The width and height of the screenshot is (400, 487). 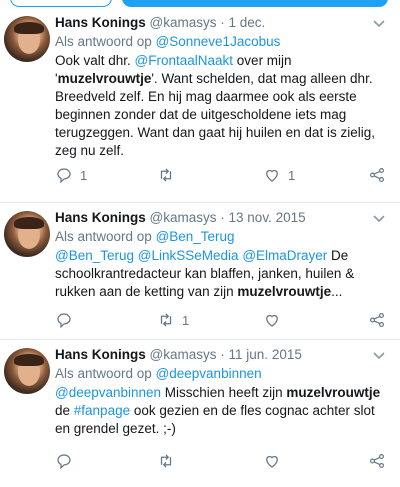 I want to click on hashtag-link: #fanpage, so click(x=102, y=410).